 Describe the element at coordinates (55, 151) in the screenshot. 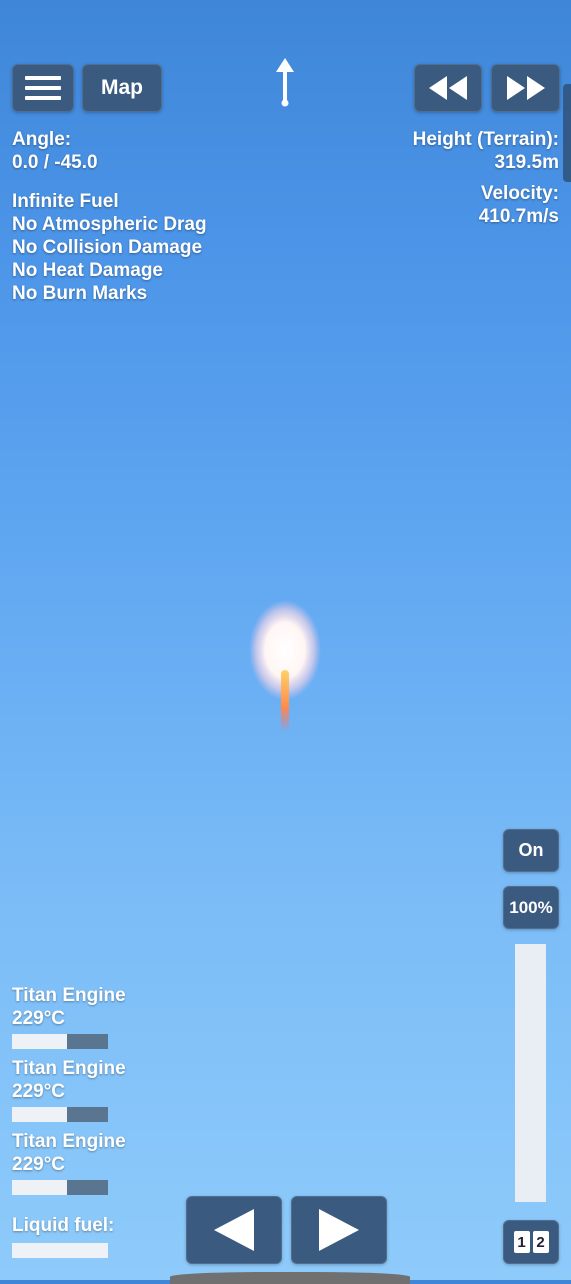

I see `angle-readout: Angle: 0.0 / -45.0` at that location.